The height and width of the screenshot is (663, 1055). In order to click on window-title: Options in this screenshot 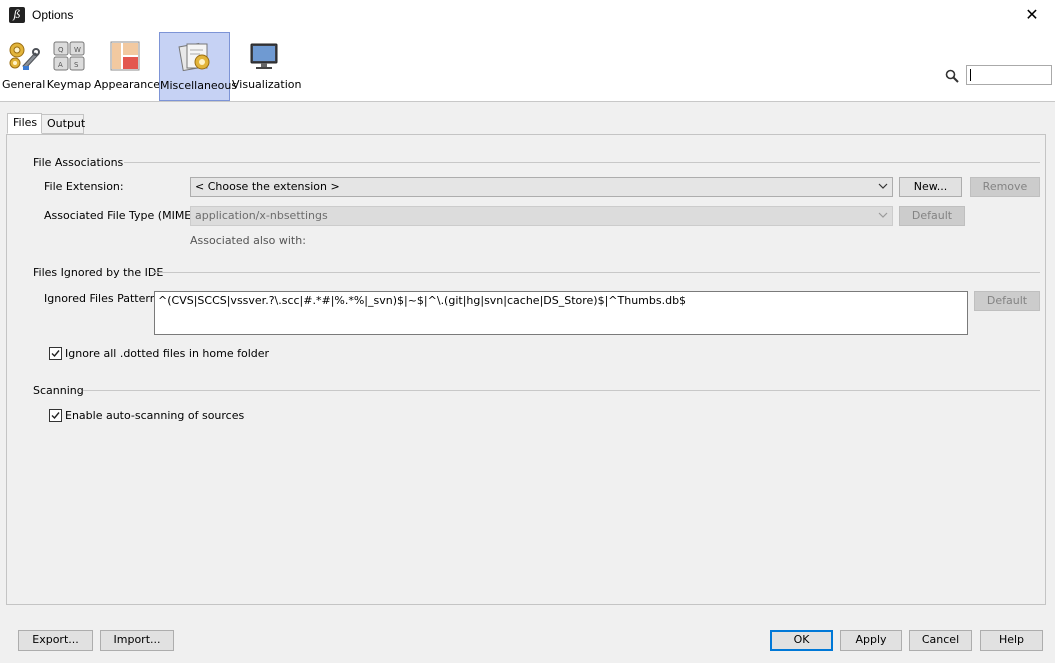, I will do `click(53, 15)`.